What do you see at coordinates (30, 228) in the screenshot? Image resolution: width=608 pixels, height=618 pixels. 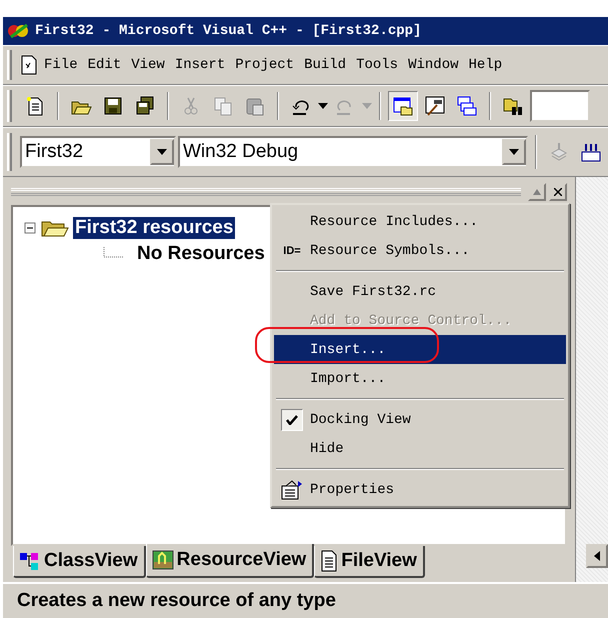 I see `collapse-icon` at bounding box center [30, 228].